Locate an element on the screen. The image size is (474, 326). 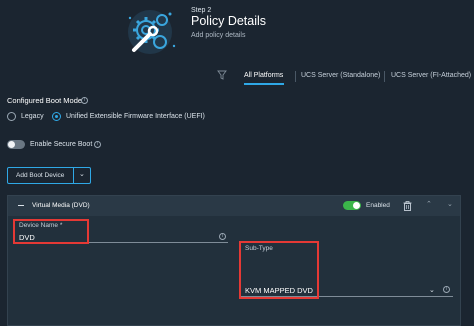
radio-legacy is located at coordinates (11, 116).